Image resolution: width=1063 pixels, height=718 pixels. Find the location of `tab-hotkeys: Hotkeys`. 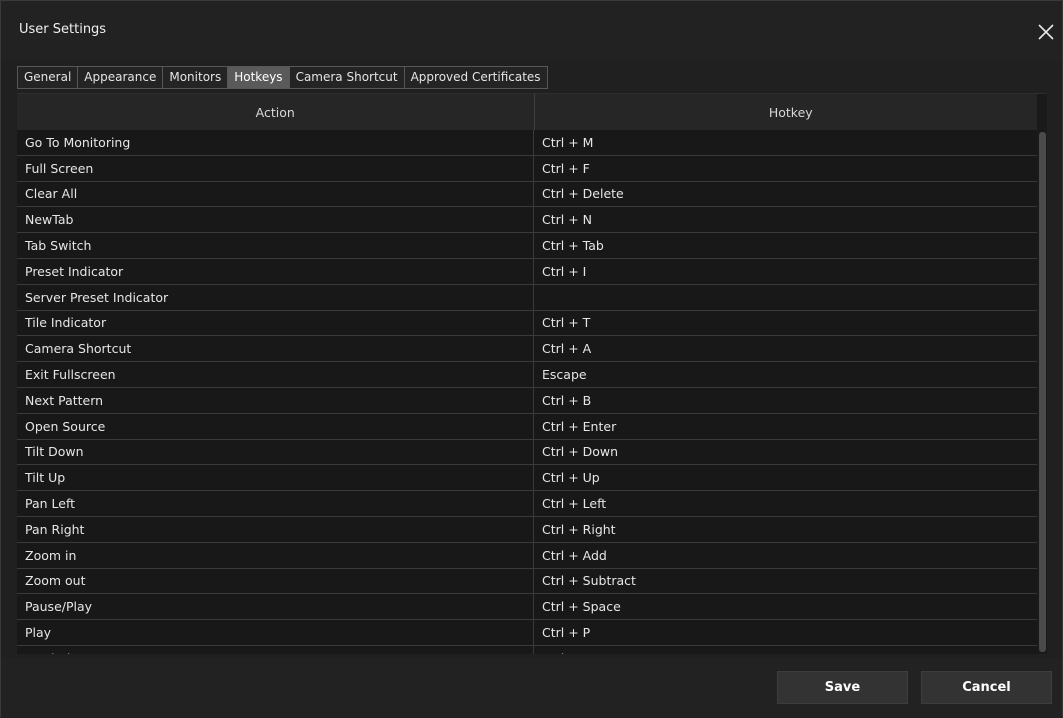

tab-hotkeys: Hotkeys is located at coordinates (258, 77).